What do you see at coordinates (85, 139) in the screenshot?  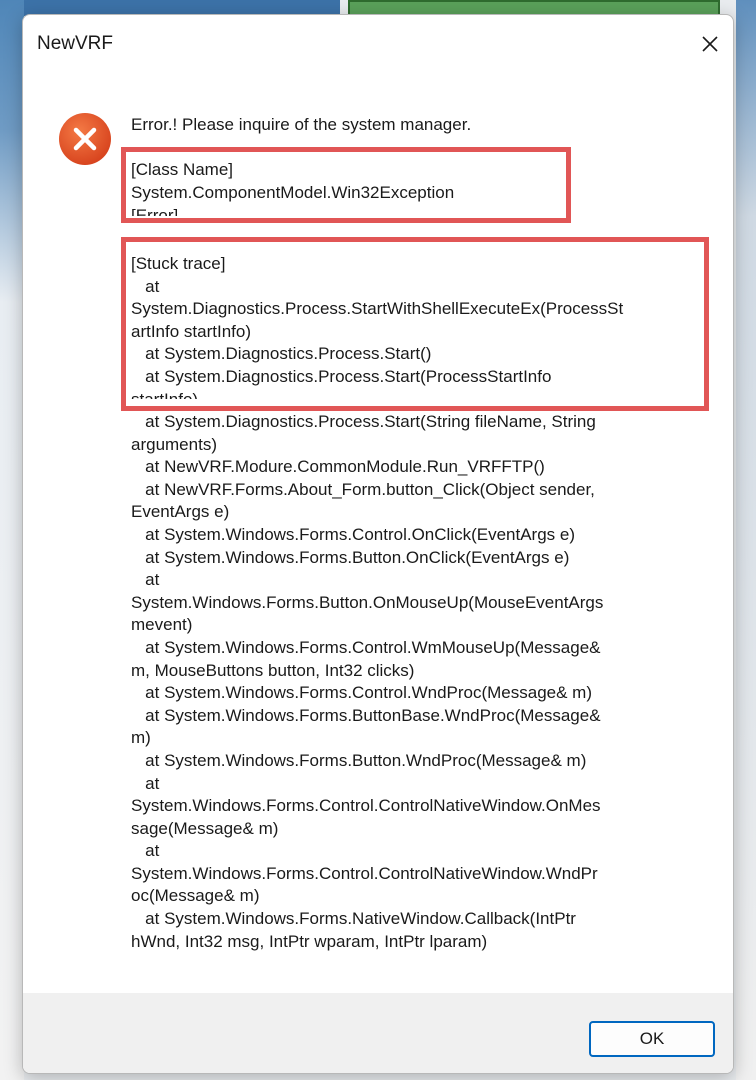 I see `error-icon` at bounding box center [85, 139].